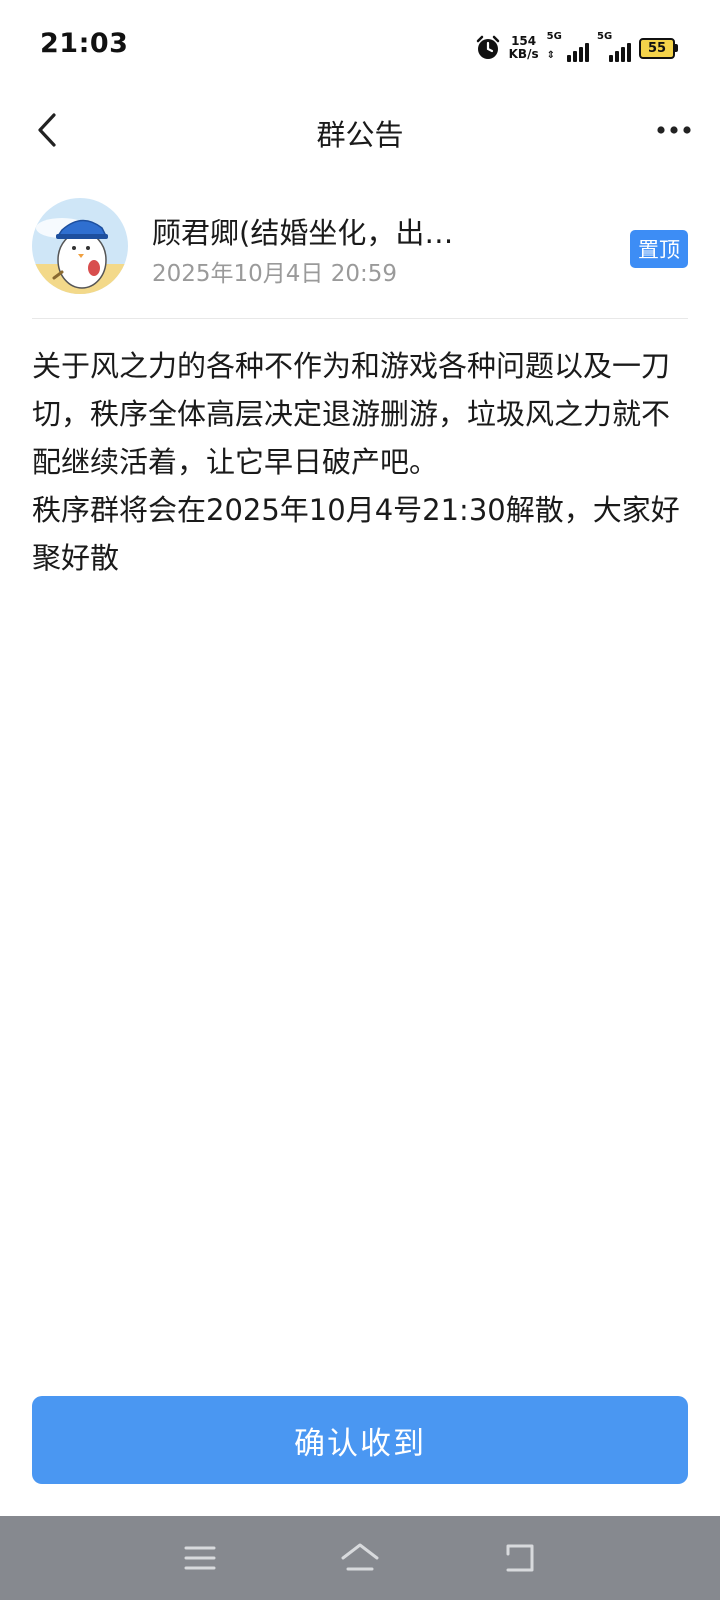  I want to click on data-arrows-icon: ⇕, so click(550, 55).